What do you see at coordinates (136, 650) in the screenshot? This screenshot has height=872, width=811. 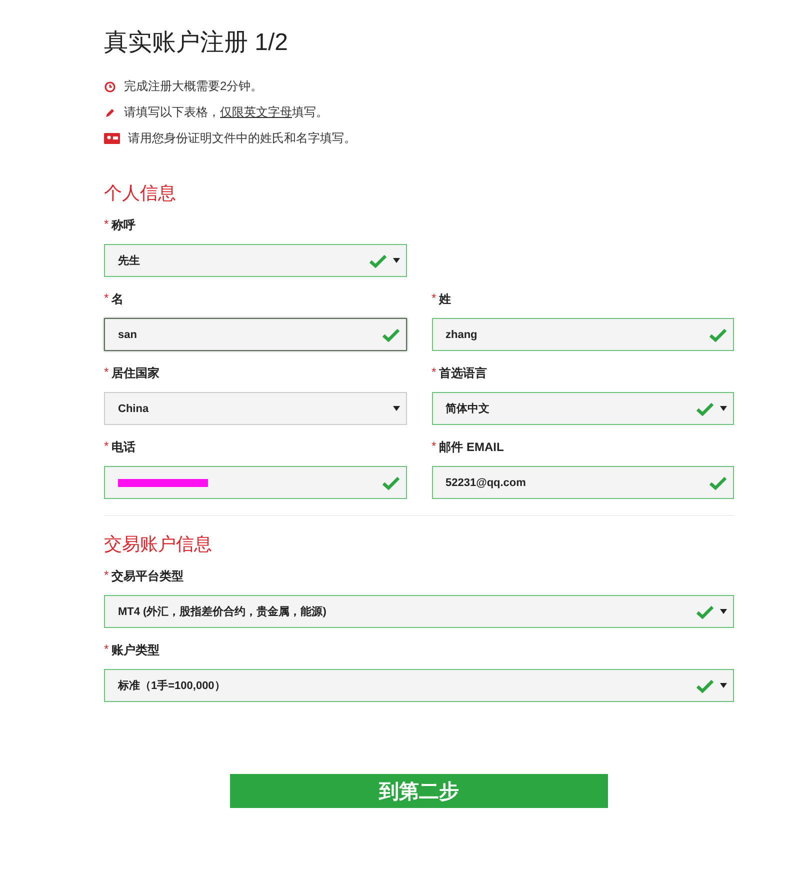 I see `field-label: 账户类型` at bounding box center [136, 650].